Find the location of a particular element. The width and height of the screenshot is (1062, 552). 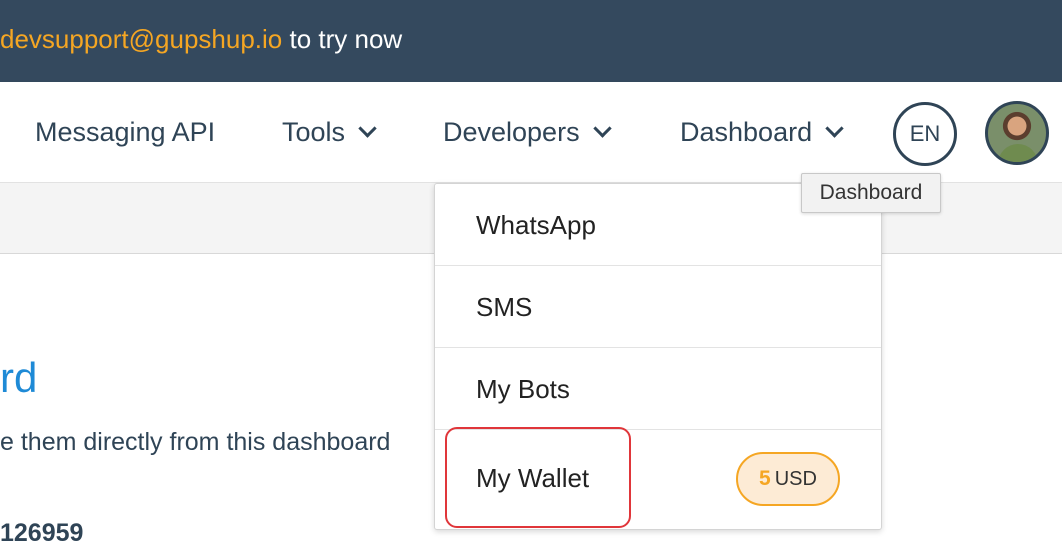

menu-item-sms: SMS is located at coordinates (658, 307).